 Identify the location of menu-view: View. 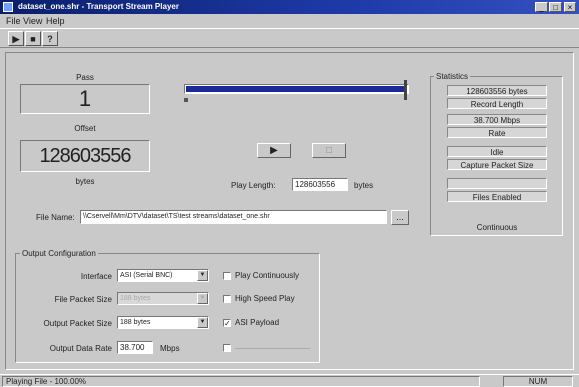
(32, 21).